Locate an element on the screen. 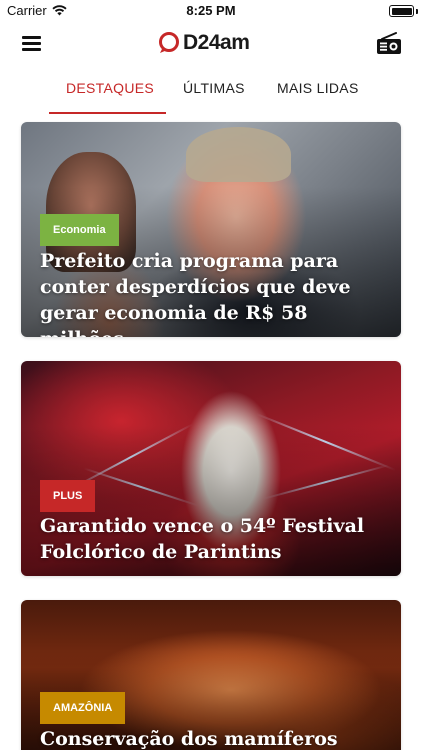 The width and height of the screenshot is (422, 750). category-badge: PLUS is located at coordinates (68, 496).